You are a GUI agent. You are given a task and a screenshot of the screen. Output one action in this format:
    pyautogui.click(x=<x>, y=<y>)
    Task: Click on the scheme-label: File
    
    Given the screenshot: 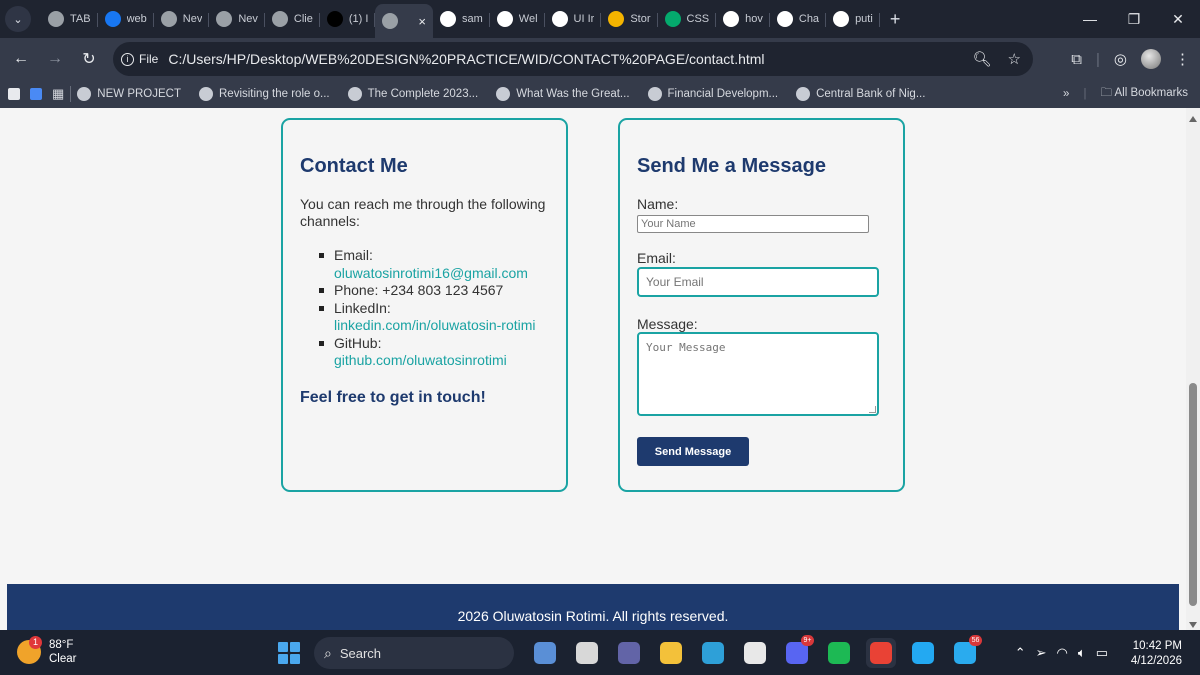 What is the action you would take?
    pyautogui.click(x=149, y=59)
    